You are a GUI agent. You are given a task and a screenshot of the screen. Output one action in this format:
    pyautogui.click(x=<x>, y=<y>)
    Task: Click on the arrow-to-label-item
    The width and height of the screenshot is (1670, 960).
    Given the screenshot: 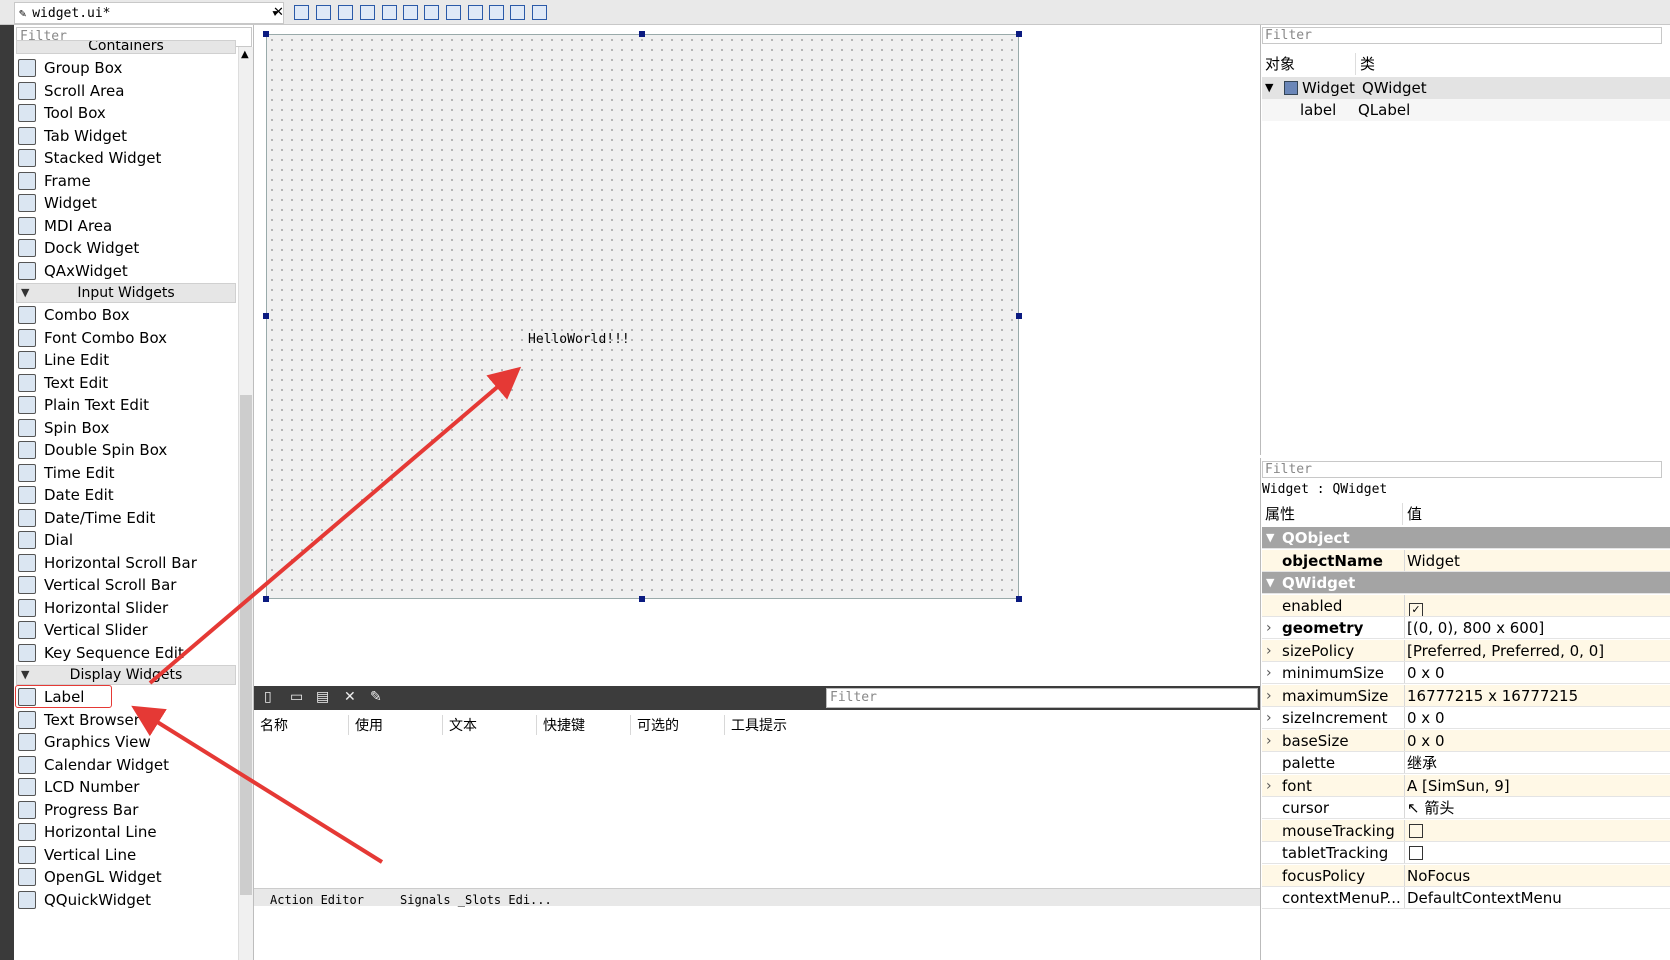 What is the action you would take?
    pyautogui.click(x=257, y=784)
    